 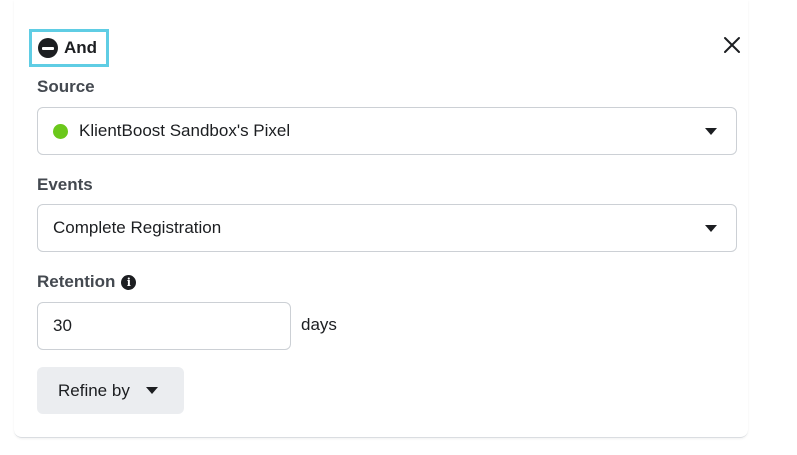 I want to click on source-select: KlientBoost Sandbox's Pixel, so click(x=387, y=131).